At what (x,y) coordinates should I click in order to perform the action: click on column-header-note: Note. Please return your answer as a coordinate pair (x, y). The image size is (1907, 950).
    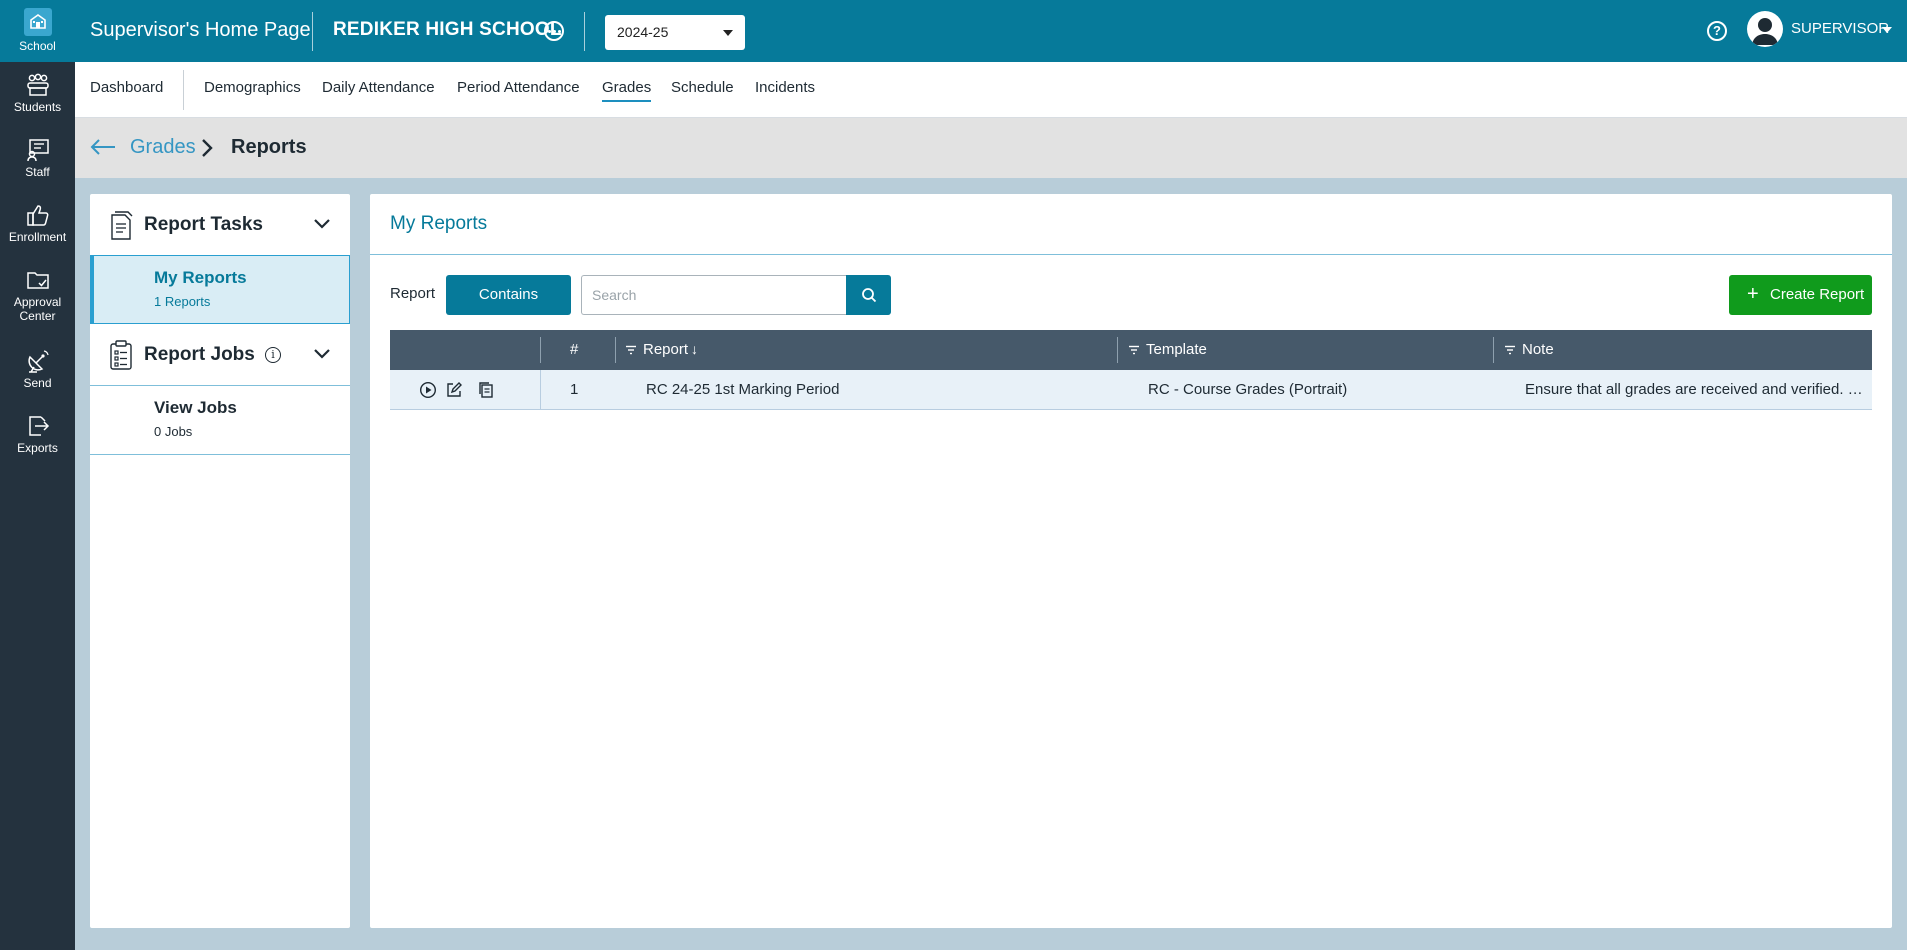
    Looking at the image, I should click on (1529, 349).